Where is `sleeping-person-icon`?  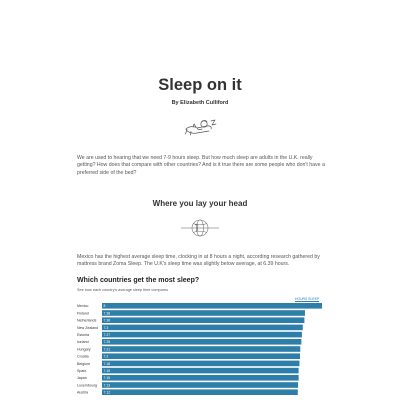 sleeping-person-icon is located at coordinates (201, 127).